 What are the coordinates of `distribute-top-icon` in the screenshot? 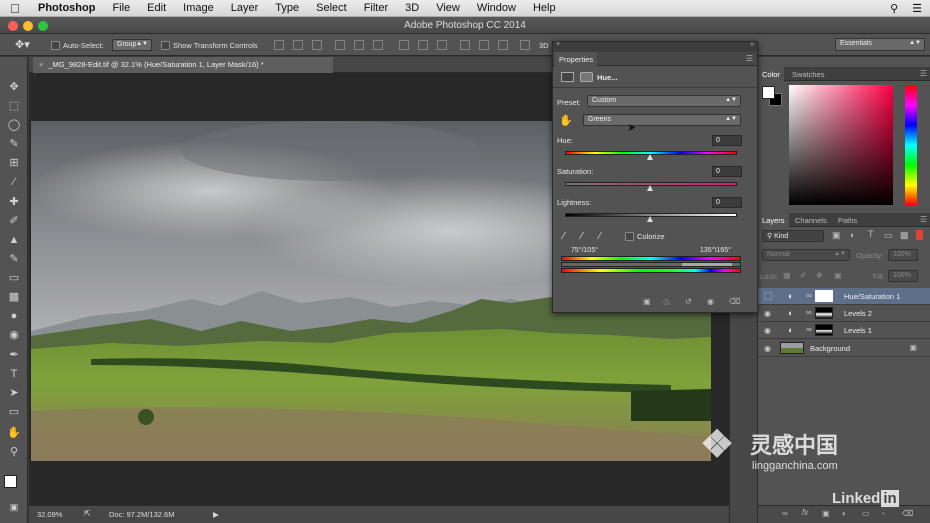 It's located at (404, 45).